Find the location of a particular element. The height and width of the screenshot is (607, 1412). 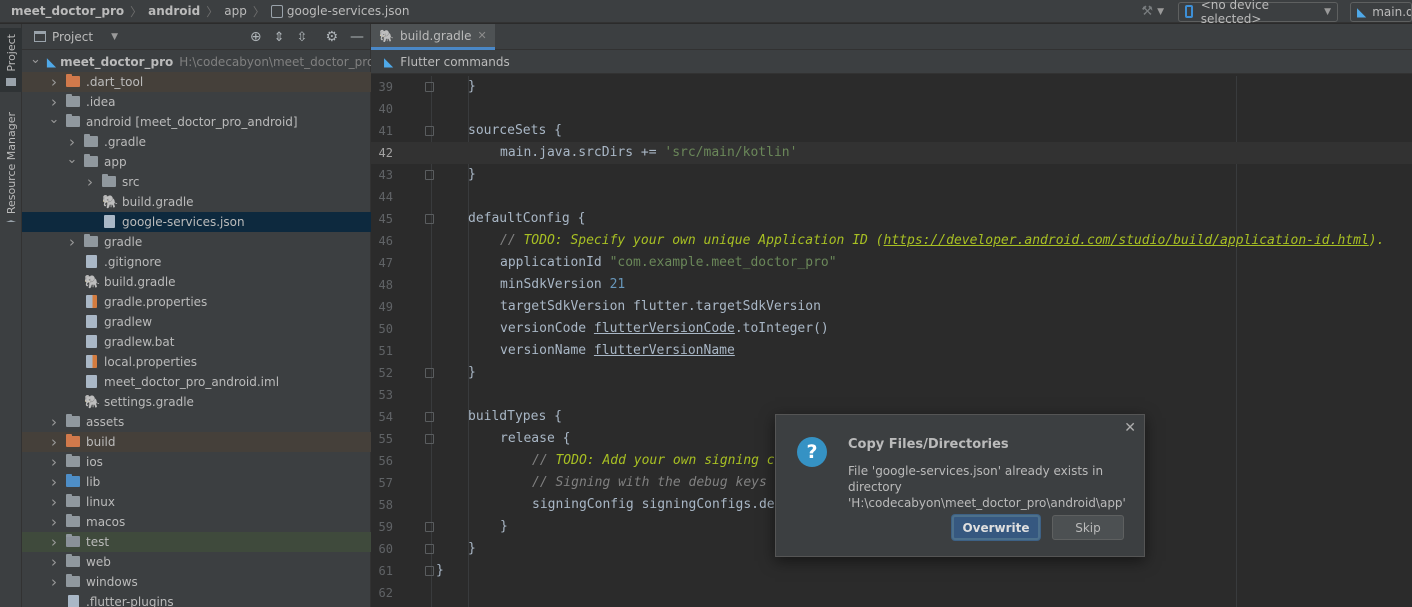

tree-item: › test is located at coordinates (196, 542).